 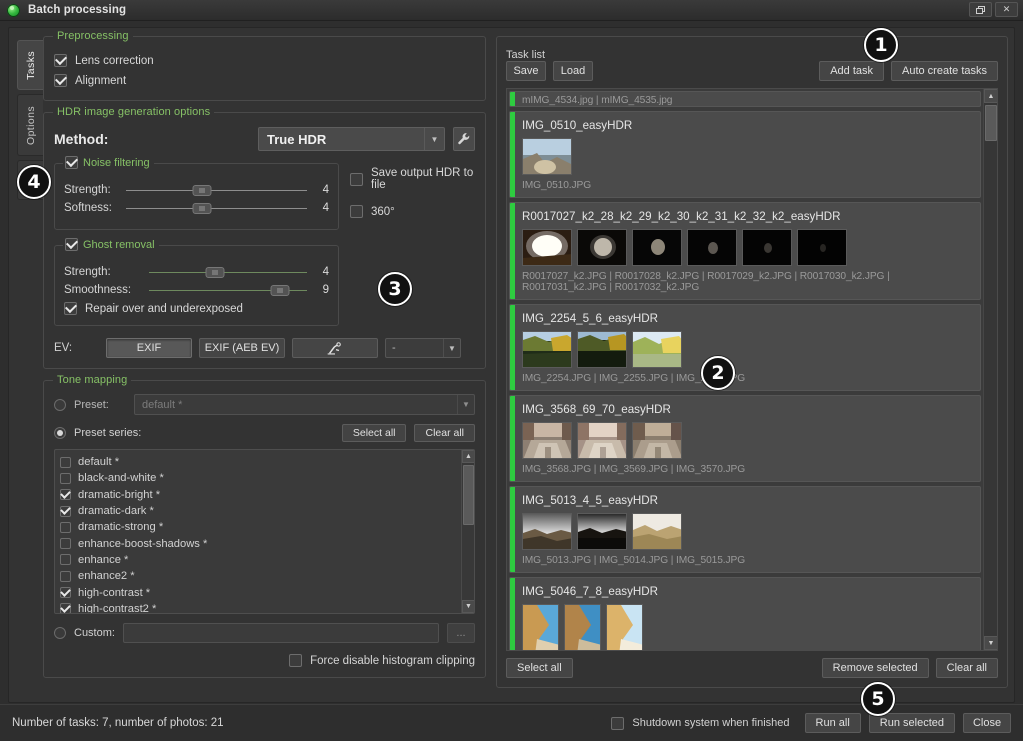 I want to click on ev-exif-aeb-button: EXIF (AEB EV), so click(x=242, y=348).